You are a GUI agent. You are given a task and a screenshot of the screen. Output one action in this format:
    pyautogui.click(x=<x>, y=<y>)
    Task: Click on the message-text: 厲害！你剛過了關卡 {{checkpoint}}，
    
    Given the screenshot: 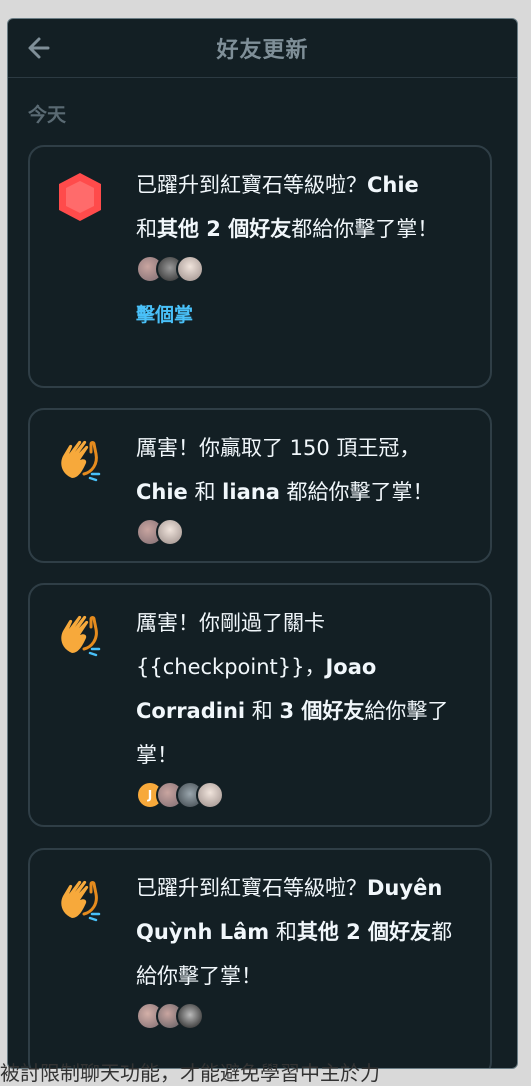 What is the action you would take?
    pyautogui.click(x=231, y=645)
    